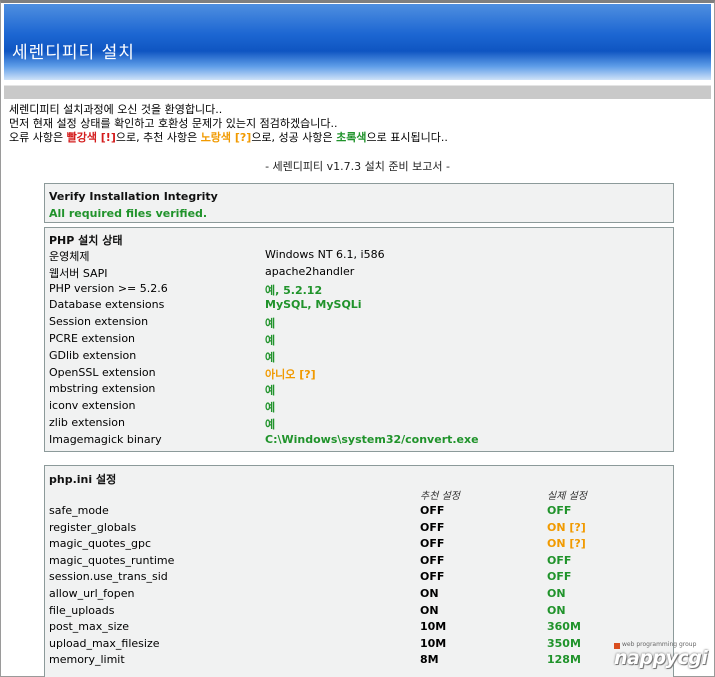 The image size is (715, 677). What do you see at coordinates (107, 305) in the screenshot?
I see `row-label: Database extensions` at bounding box center [107, 305].